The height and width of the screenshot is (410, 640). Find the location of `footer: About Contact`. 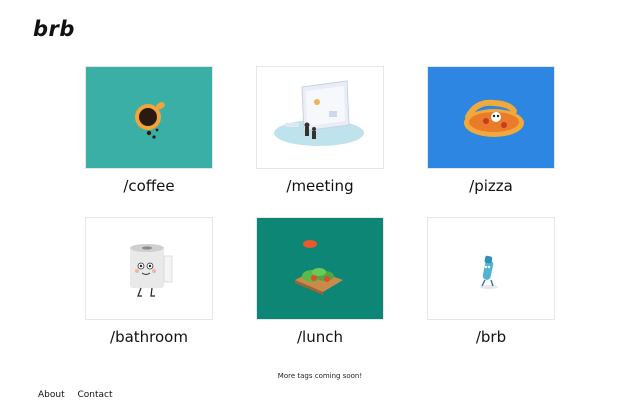

footer: About Contact is located at coordinates (80, 395).